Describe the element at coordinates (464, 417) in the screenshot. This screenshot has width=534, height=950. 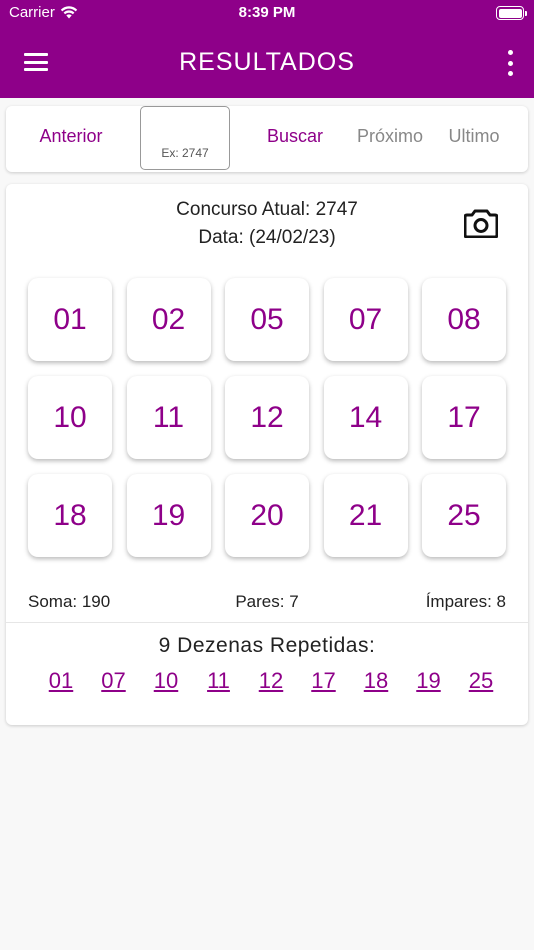
I see `number-ball: 17` at that location.